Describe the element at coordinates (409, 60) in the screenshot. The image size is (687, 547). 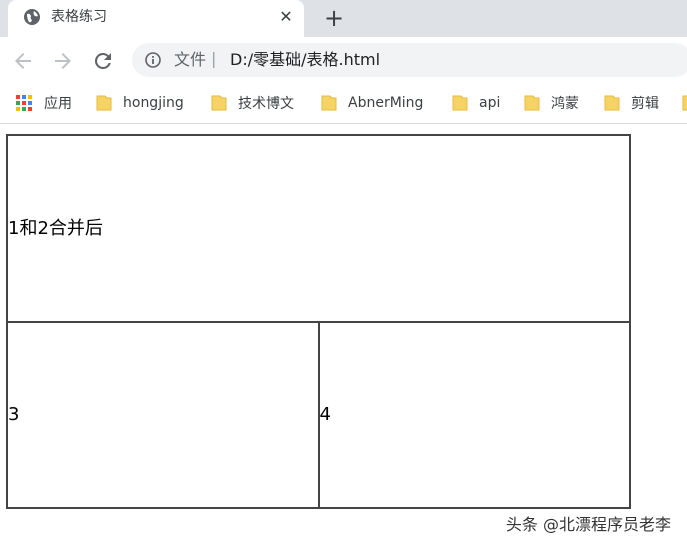
I see `address-bar: 文件 | D:/零基础/表格.html` at that location.